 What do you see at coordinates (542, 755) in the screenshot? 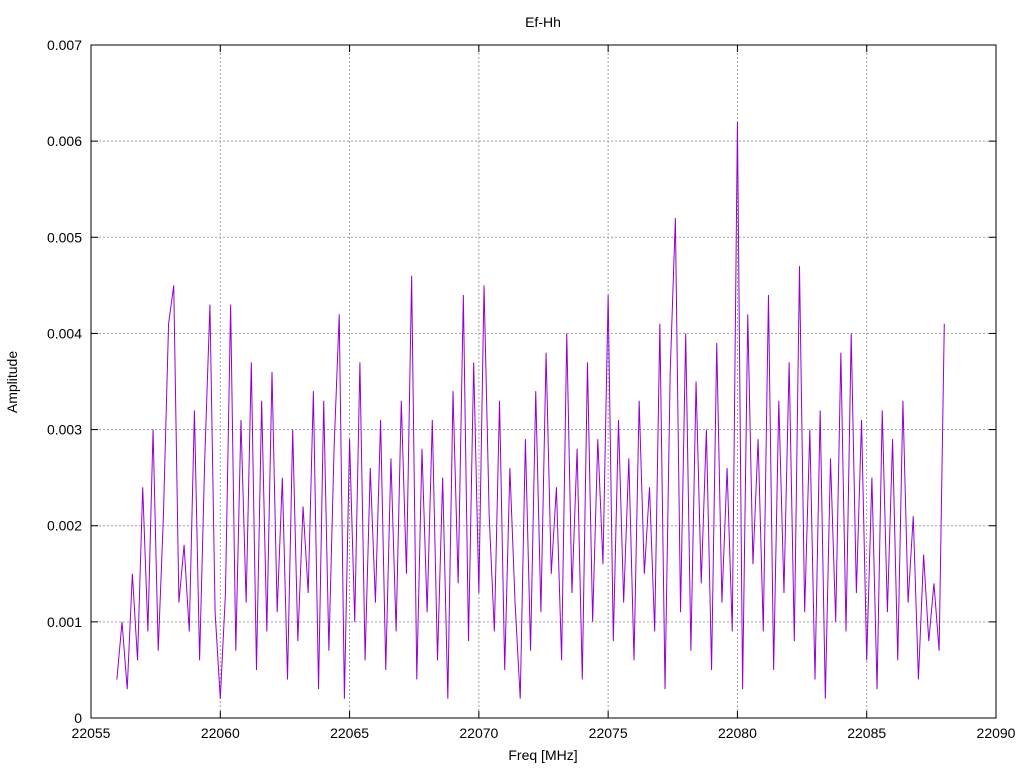
I see `x-axis-label: Freq [MHz]` at bounding box center [542, 755].